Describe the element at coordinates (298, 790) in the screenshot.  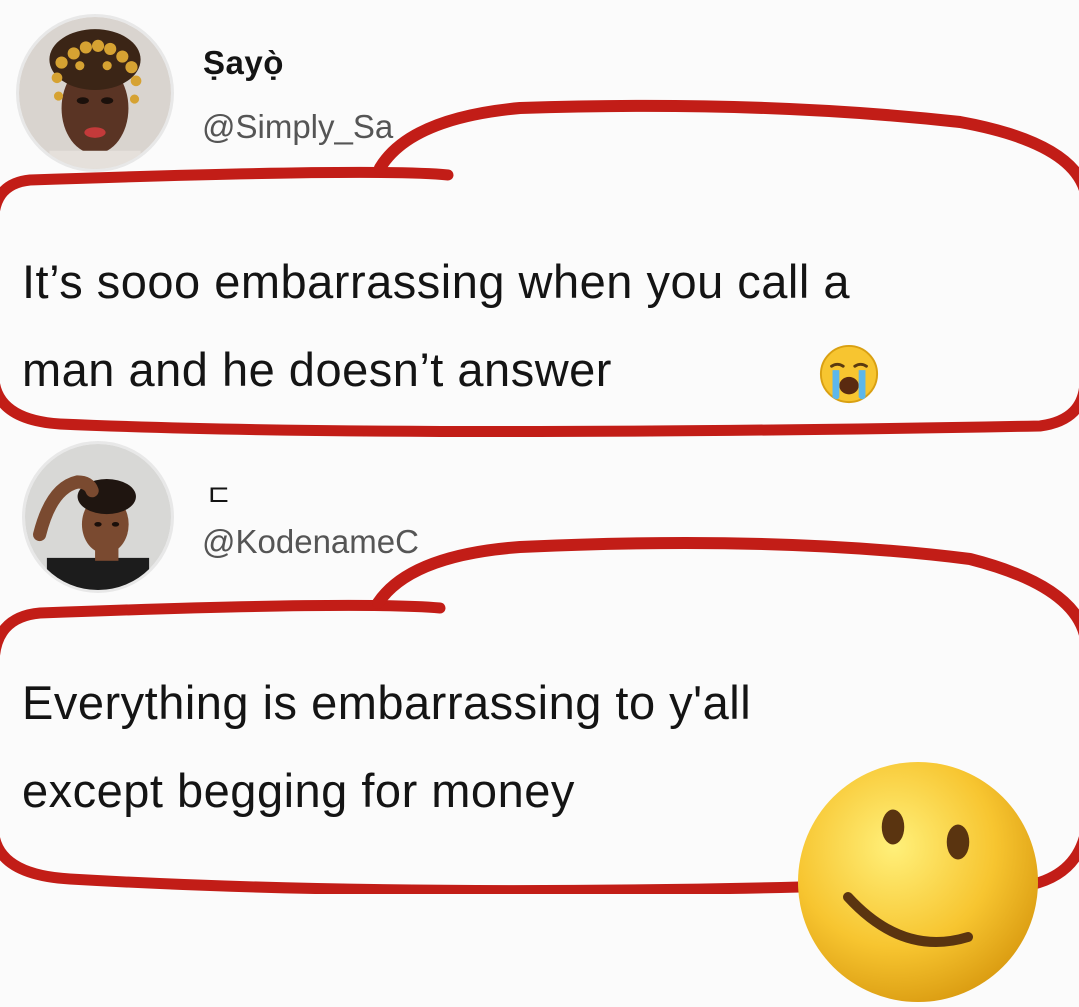
I see `tweet-text-line: except begging for money` at that location.